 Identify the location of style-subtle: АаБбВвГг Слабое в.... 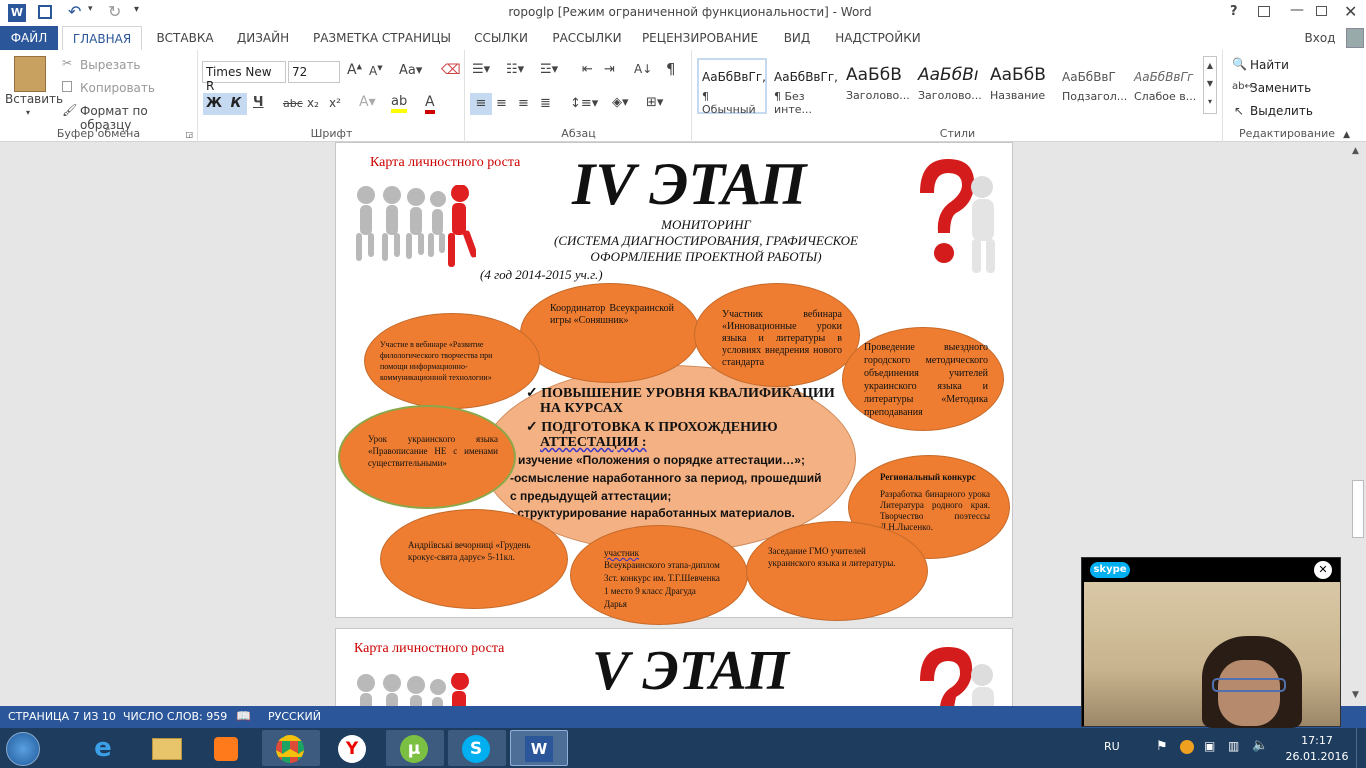
(1166, 86).